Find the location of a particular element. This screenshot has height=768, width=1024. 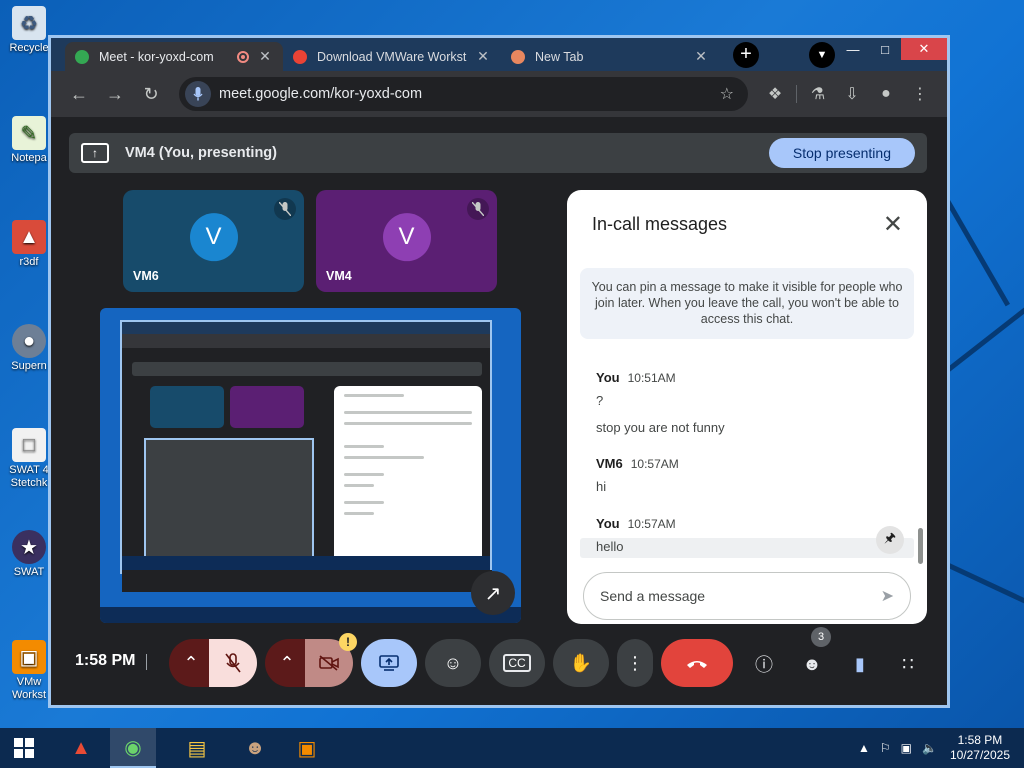

downloads-icon: ⇩ is located at coordinates (852, 94).